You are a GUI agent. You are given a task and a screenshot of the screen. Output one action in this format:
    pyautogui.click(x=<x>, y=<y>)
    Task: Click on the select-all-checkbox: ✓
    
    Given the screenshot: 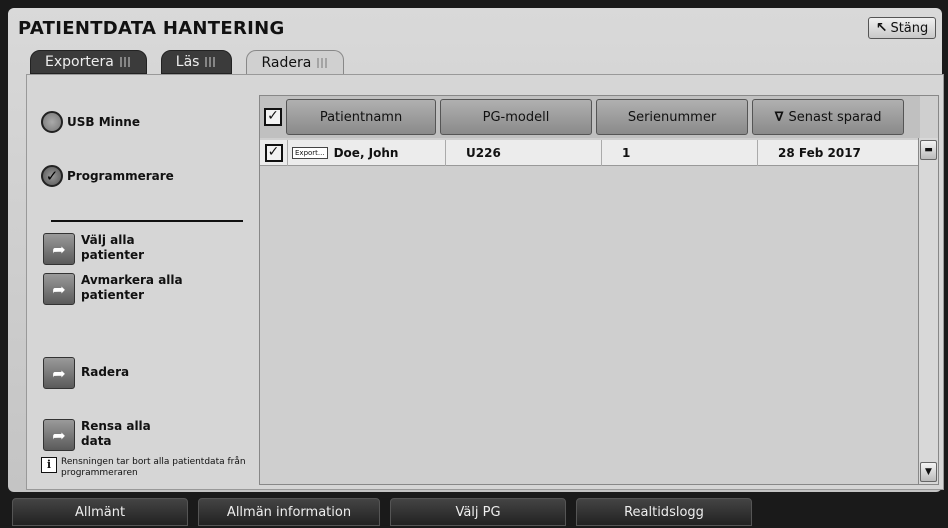 What is the action you would take?
    pyautogui.click(x=273, y=117)
    